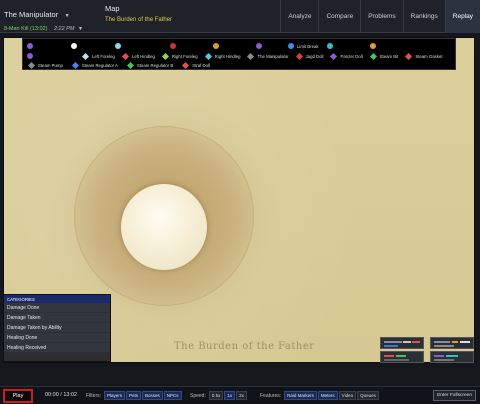 The image size is (480, 404). I want to click on legend-item-steam-pump: Steam Pump, so click(45, 65).